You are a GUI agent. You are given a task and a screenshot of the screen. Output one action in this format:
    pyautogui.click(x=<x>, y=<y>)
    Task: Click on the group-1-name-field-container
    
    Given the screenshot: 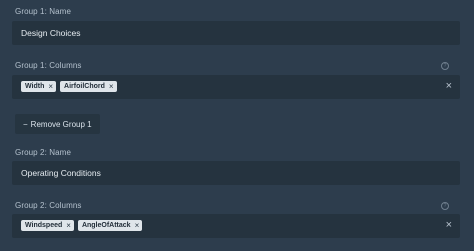 What is the action you would take?
    pyautogui.click(x=236, y=33)
    